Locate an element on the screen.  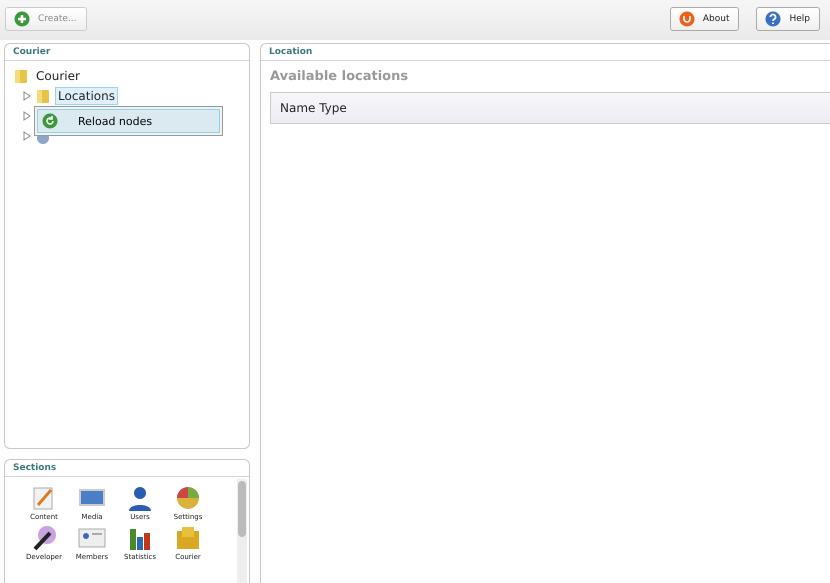
menu-item: Reload nodes is located at coordinates (128, 121).